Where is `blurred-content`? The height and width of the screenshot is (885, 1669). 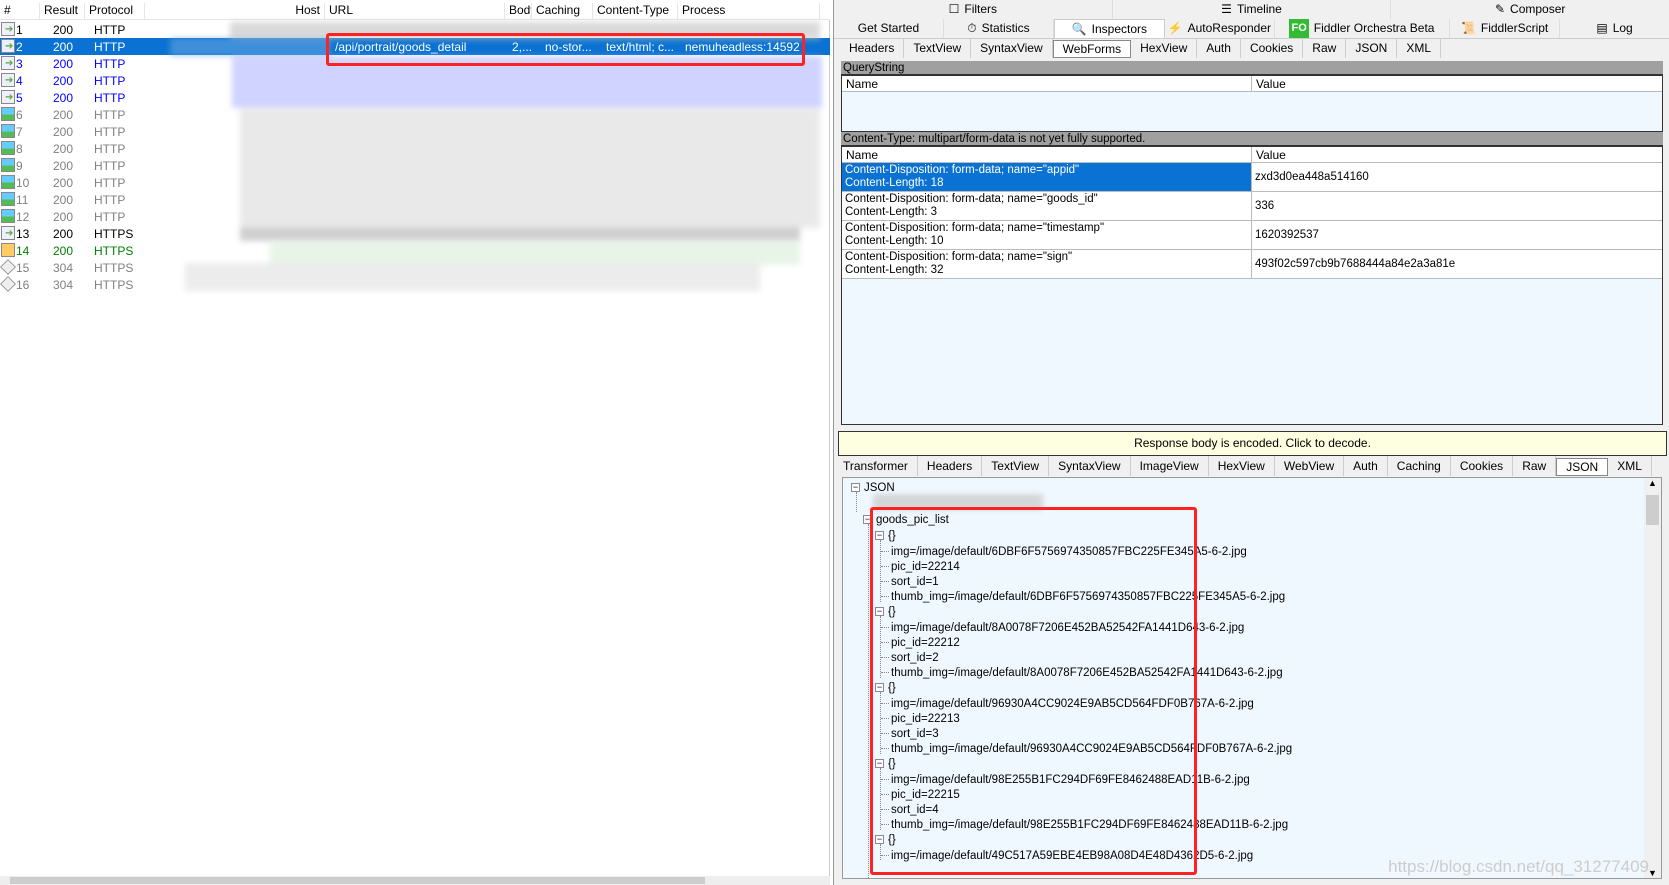
blurred-content is located at coordinates (535, 253).